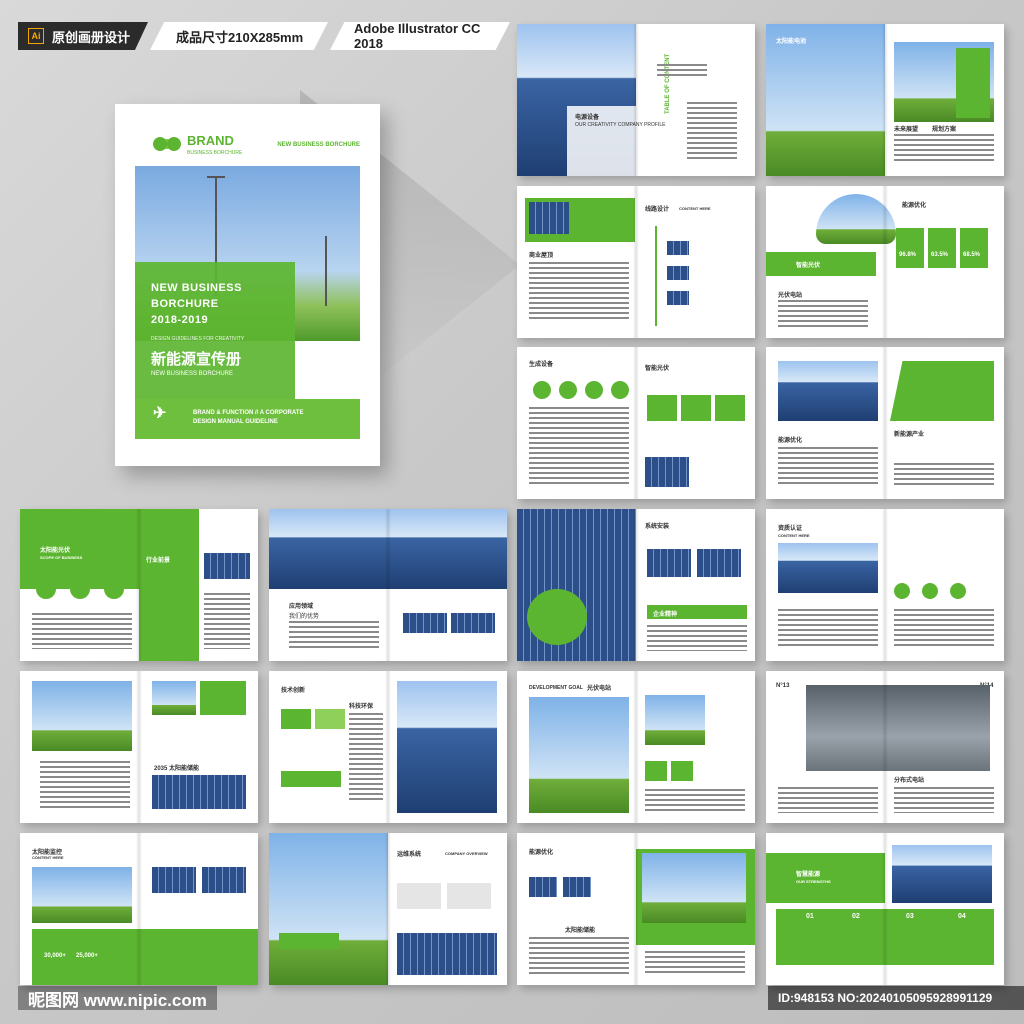 This screenshot has width=1024, height=1024. I want to click on page-num-left: N°13, so click(783, 686).